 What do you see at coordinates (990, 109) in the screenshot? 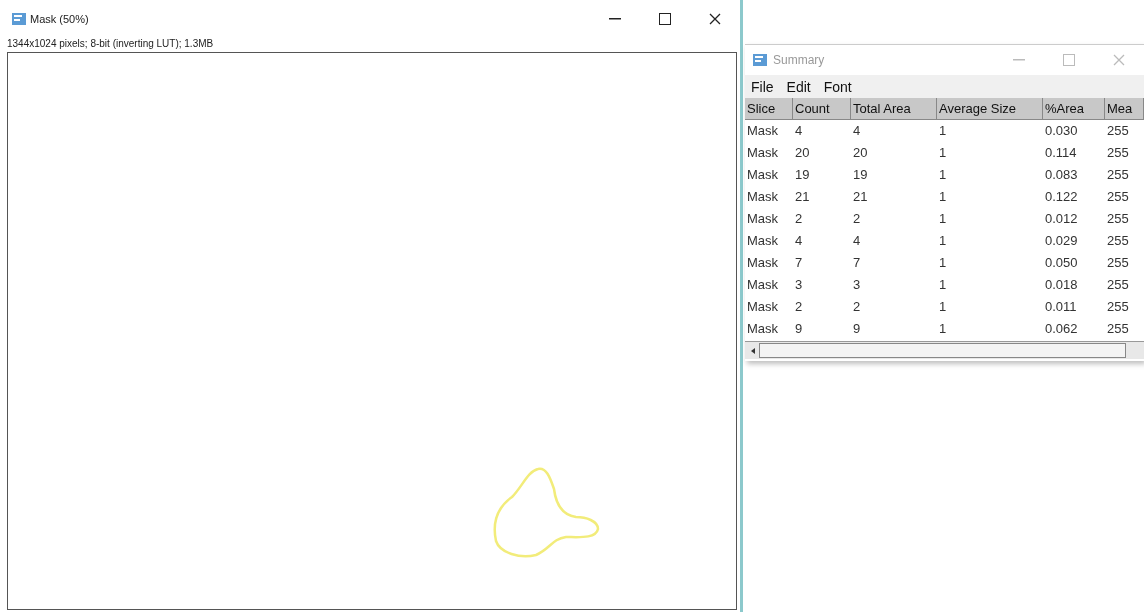
I see `column-header: Average Size` at bounding box center [990, 109].